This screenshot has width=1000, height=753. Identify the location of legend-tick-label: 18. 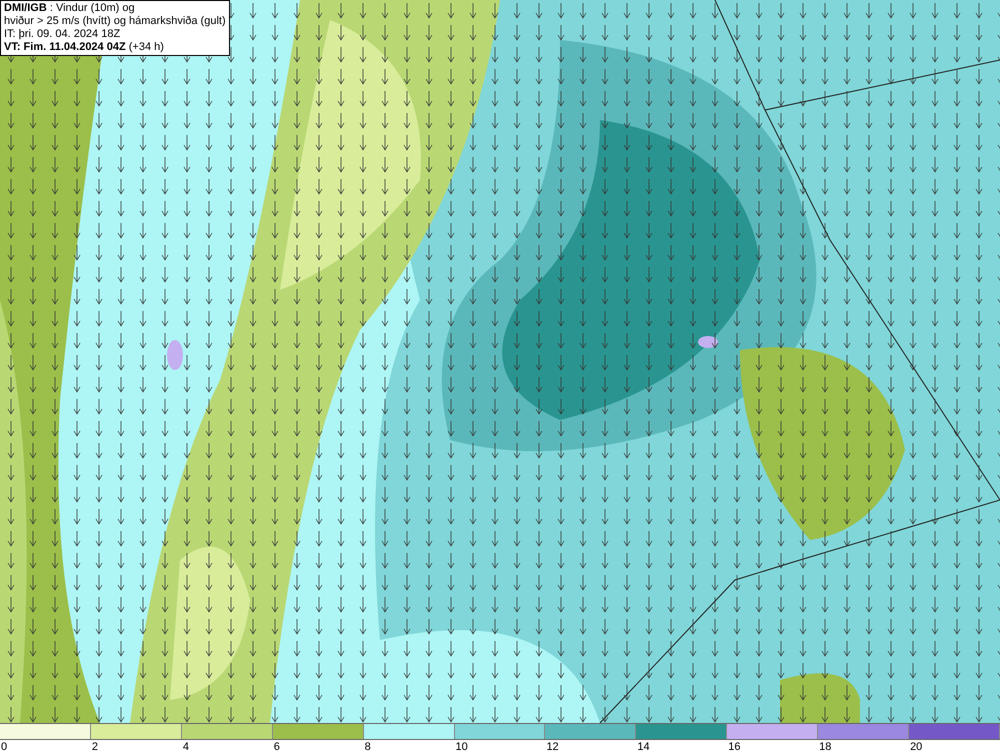
(825, 746).